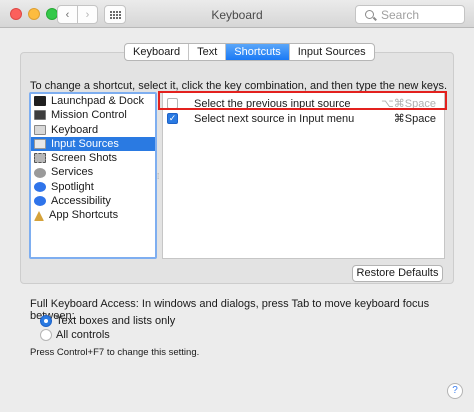 The width and height of the screenshot is (474, 412). Describe the element at coordinates (75, 129) in the screenshot. I see `category-label: Keyboard` at that location.